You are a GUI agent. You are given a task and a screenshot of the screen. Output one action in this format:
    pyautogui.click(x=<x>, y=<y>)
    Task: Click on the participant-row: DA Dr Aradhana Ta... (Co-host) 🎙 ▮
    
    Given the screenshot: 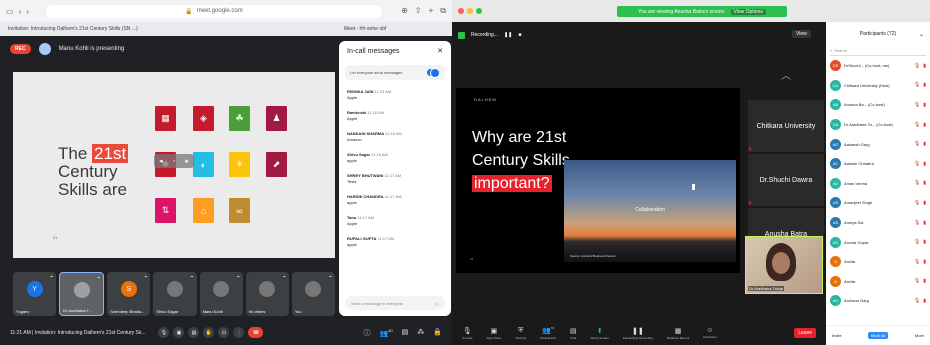 What is the action you would take?
    pyautogui.click(x=878, y=125)
    